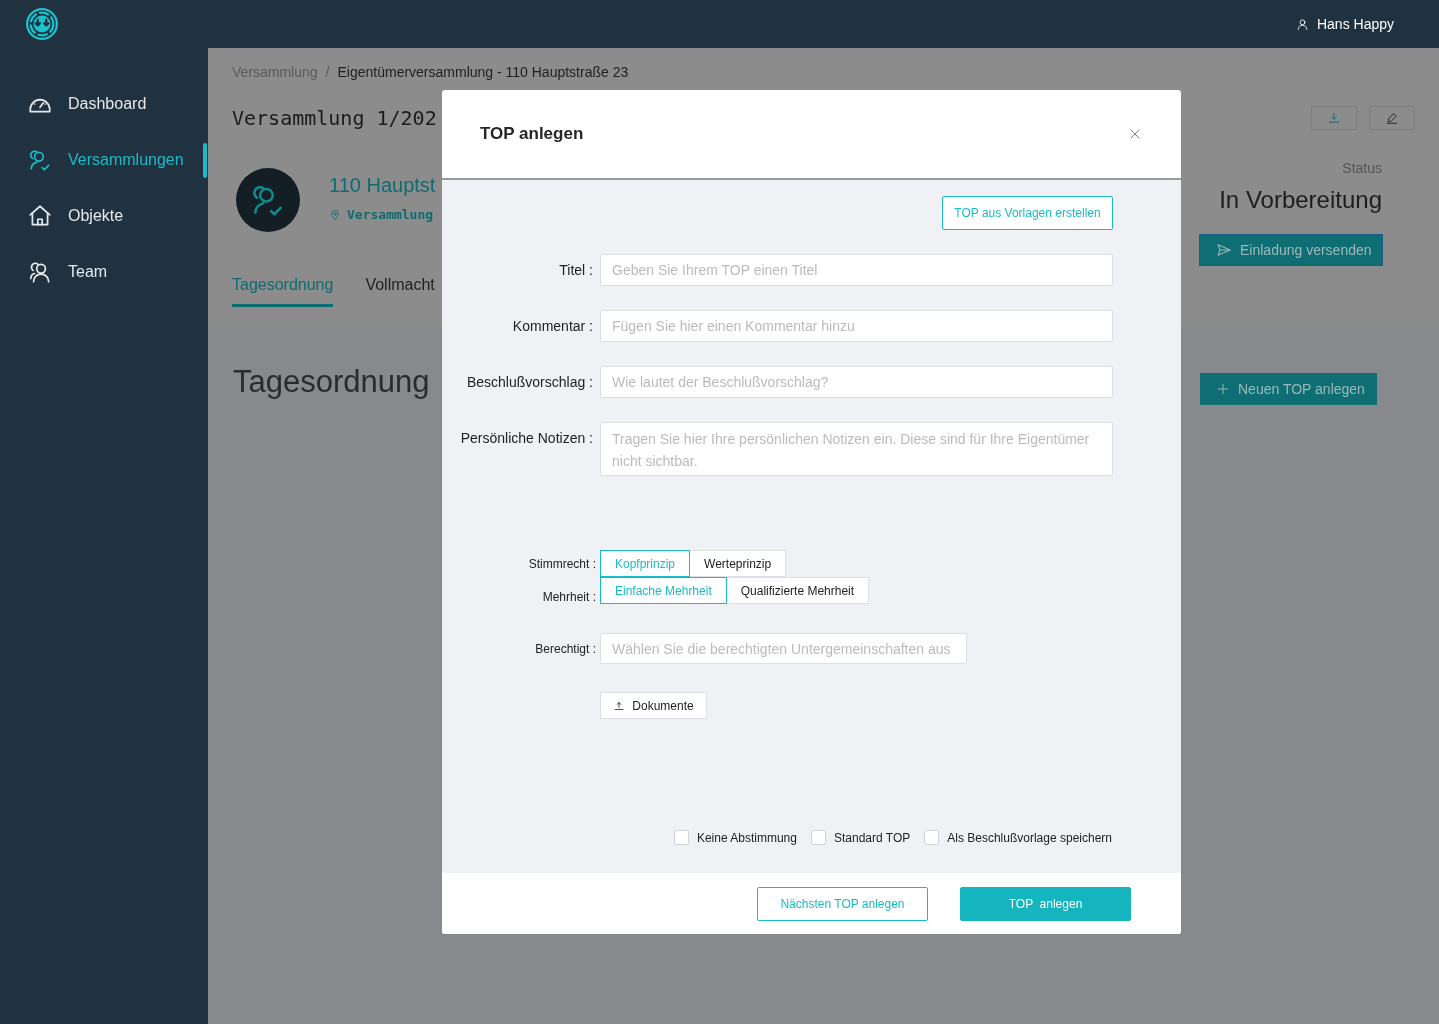 The image size is (1439, 1024). Describe the element at coordinates (1029, 837) in the screenshot. I see `checkbox-label: Als Beschlußvorlage speichern` at that location.